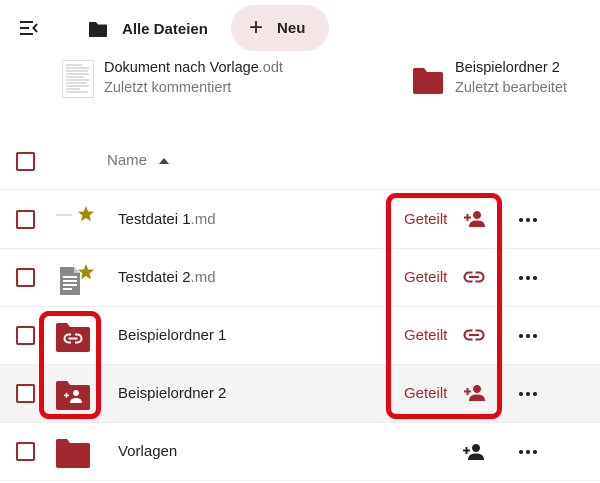 Image resolution: width=600 pixels, height=483 pixels. What do you see at coordinates (172, 335) in the screenshot?
I see `folder-name: Beispielordner 1` at bounding box center [172, 335].